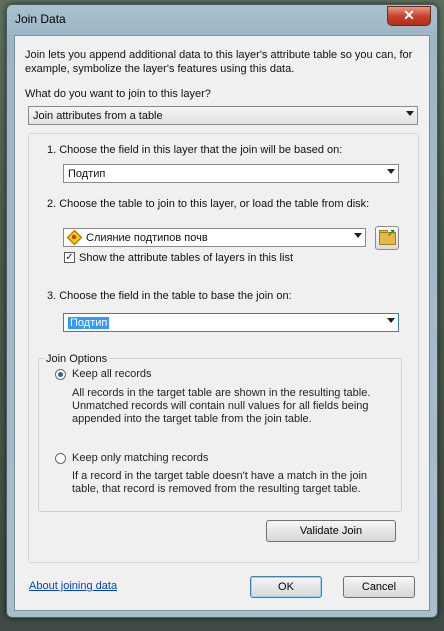 The width and height of the screenshot is (444, 631). Describe the element at coordinates (379, 587) in the screenshot. I see `cancel-button: Cancel` at that location.